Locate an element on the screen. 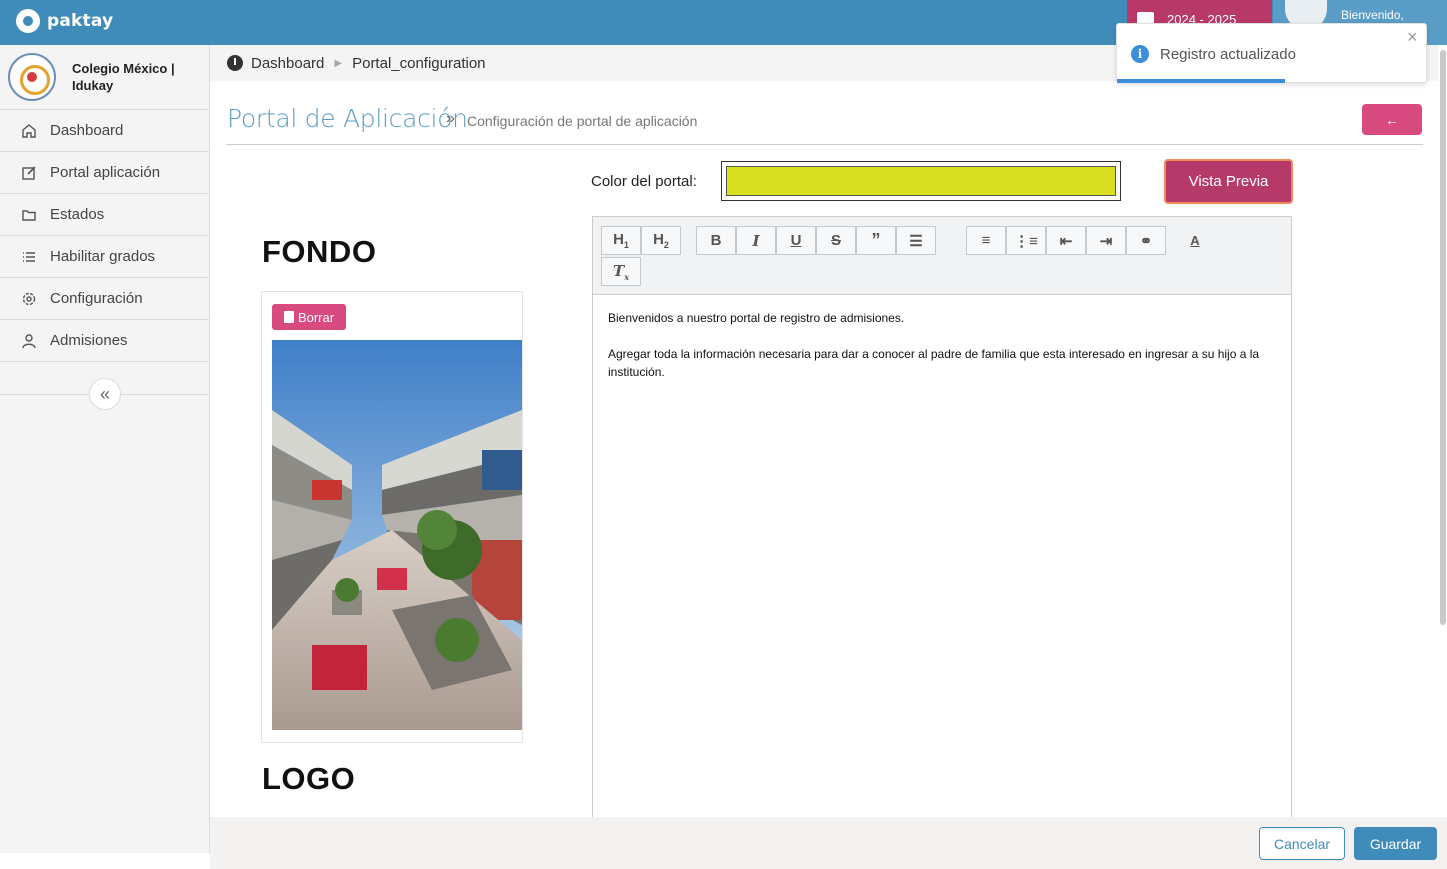 The height and width of the screenshot is (869, 1447). school-logo is located at coordinates (32, 77).